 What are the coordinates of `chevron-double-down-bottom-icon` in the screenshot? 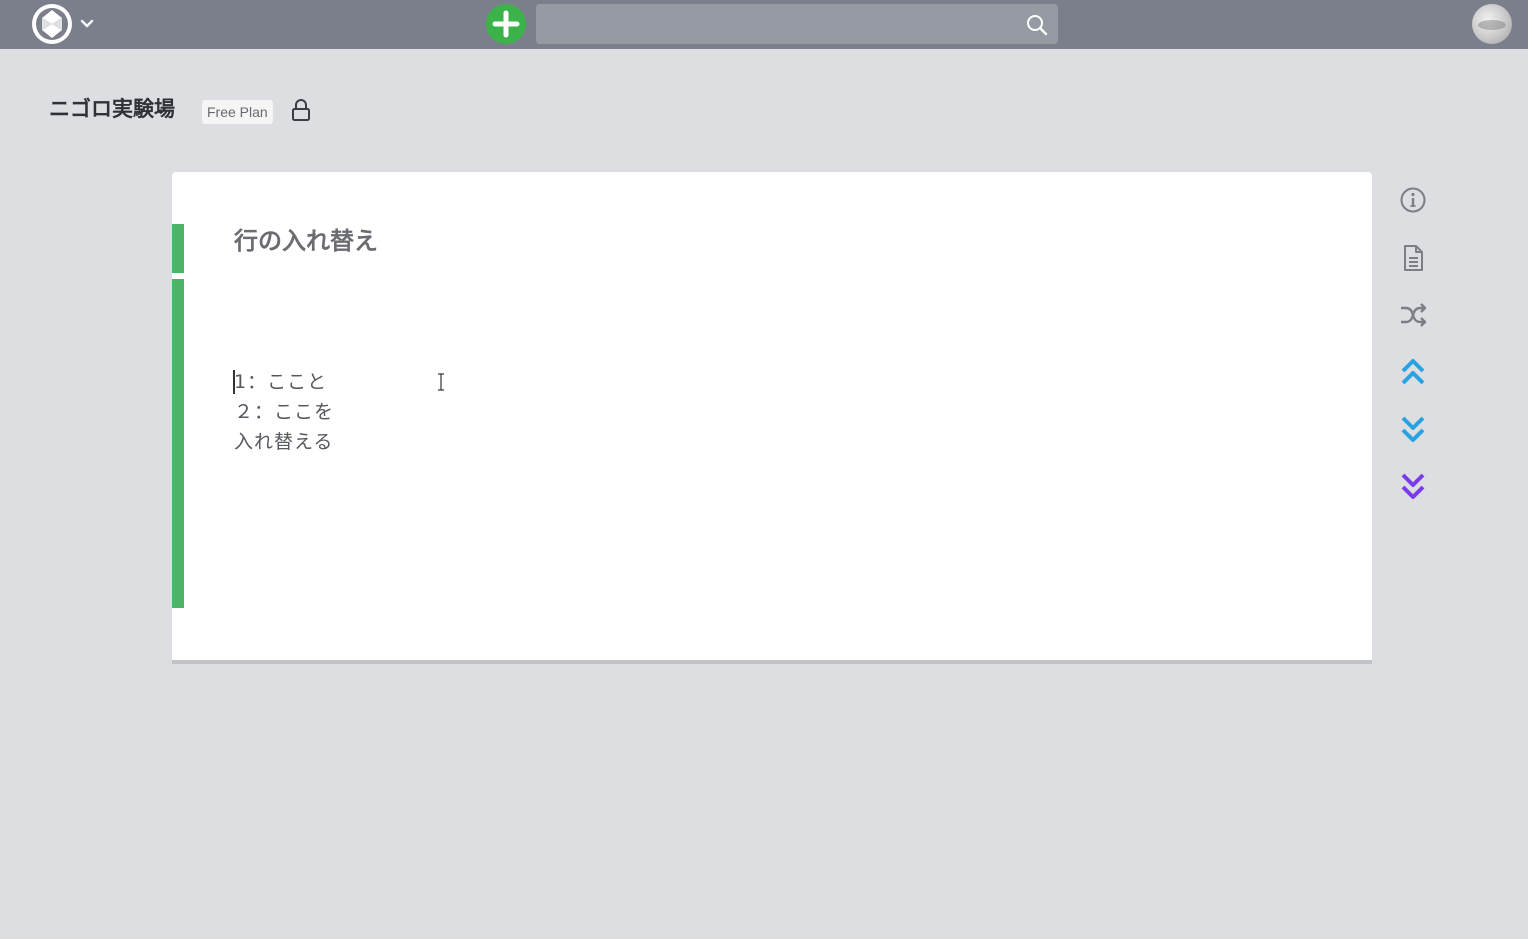 It's located at (1413, 486).